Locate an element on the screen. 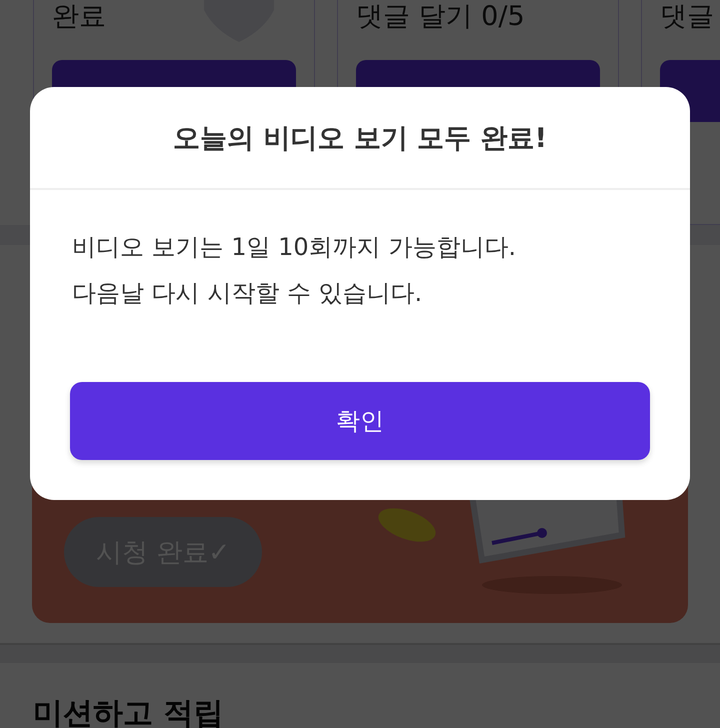 This screenshot has height=728, width=720. section-title: 미션하고 적립 is located at coordinates (128, 711).